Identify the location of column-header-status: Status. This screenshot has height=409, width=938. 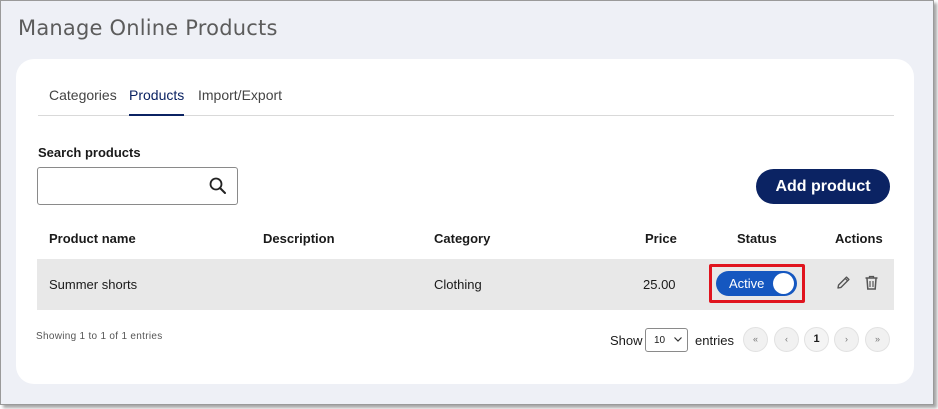
(757, 238).